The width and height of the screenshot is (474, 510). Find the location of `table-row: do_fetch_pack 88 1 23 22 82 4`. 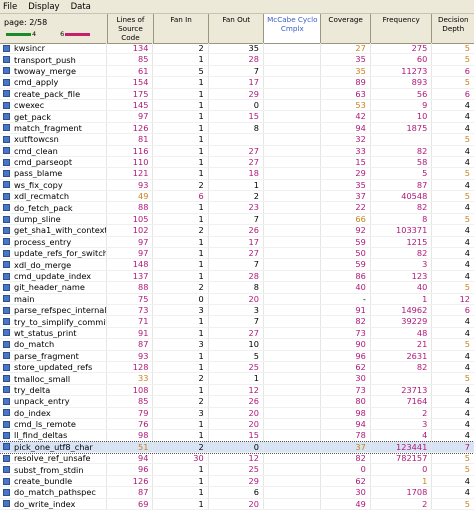

table-row: do_fetch_pack 88 1 23 22 82 4 is located at coordinates (237, 208).